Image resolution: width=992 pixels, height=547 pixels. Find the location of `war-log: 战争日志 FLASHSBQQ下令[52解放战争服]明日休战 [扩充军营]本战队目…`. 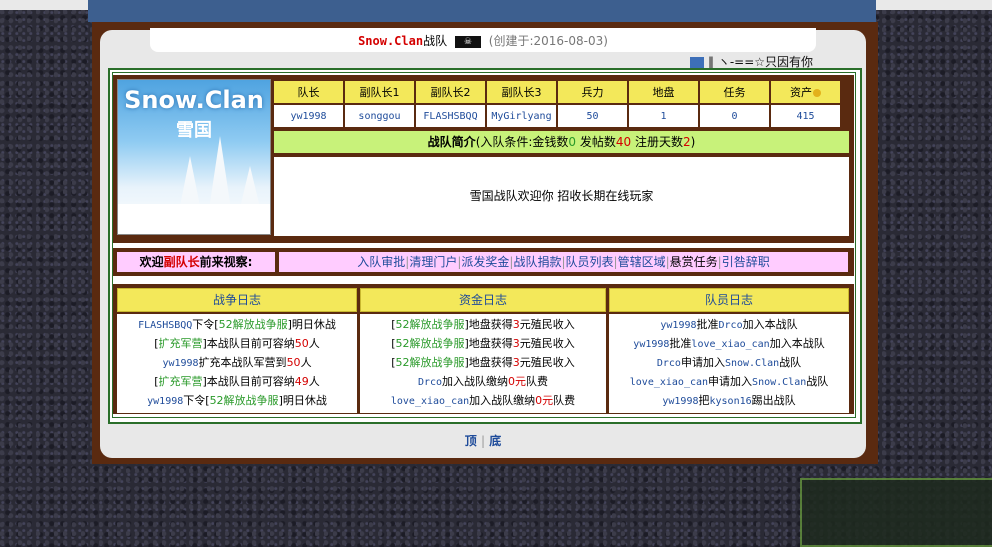

war-log: 战争日志 FLASHSBQQ下令[52解放战争服]明日休战 [扩充军营]本战队目… is located at coordinates (237, 350).